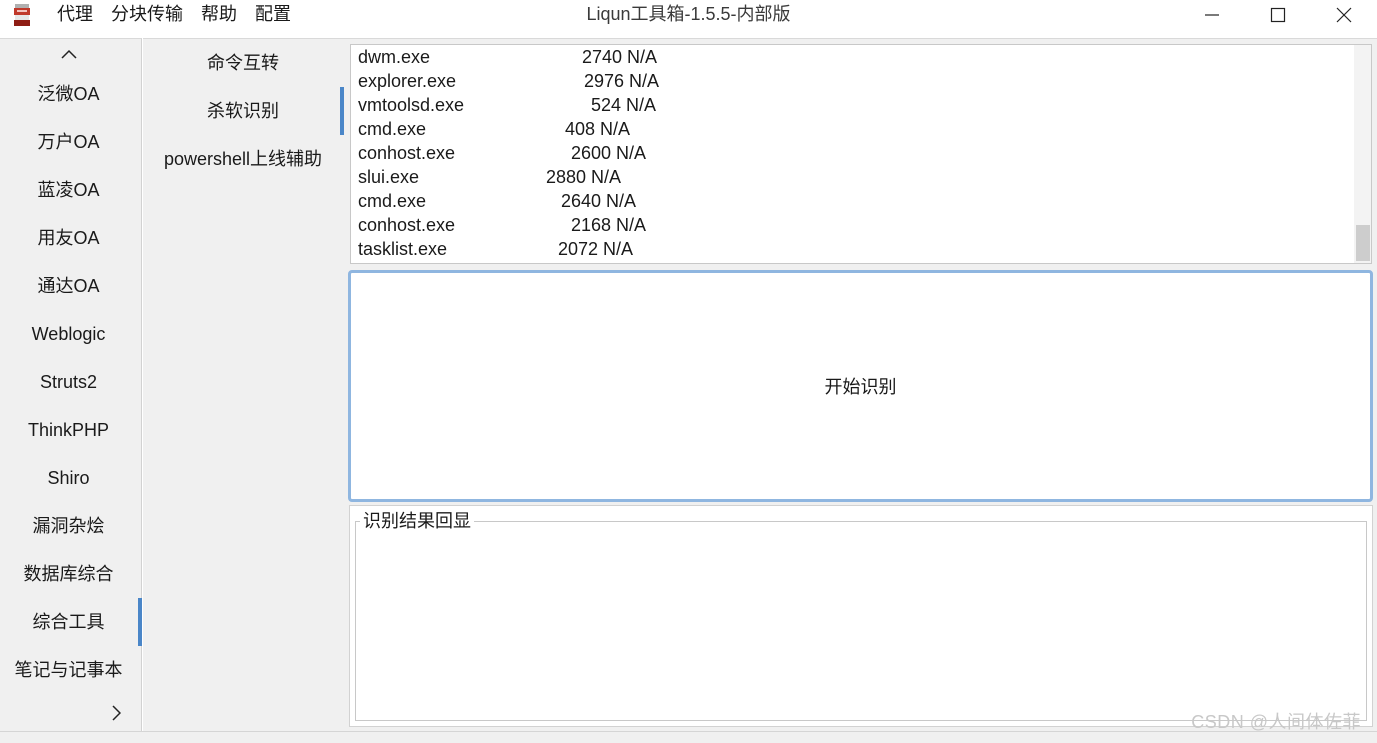  I want to click on menu-bar: 代理 分块传输 帮助 配置, so click(174, 15).